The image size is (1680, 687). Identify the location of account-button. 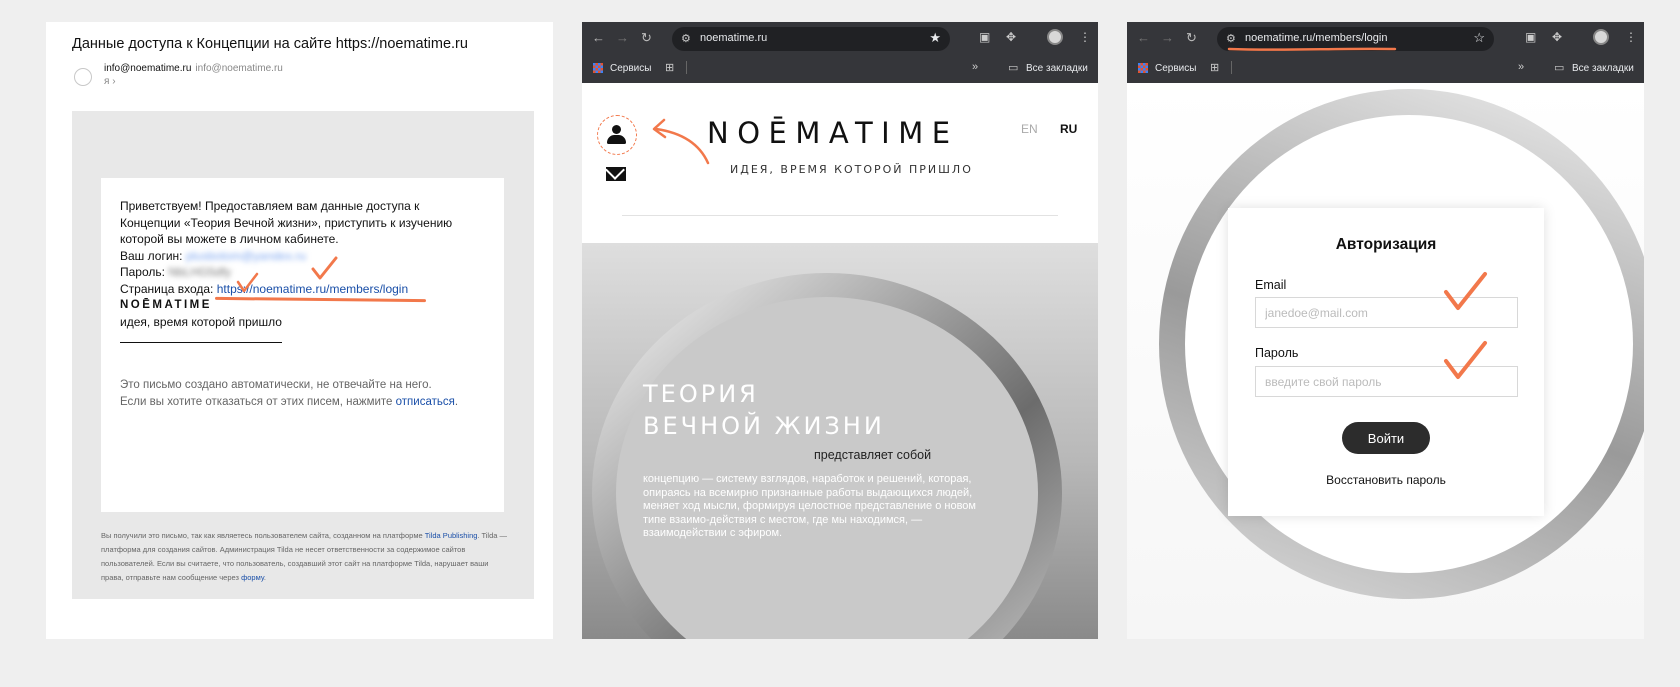
(617, 135).